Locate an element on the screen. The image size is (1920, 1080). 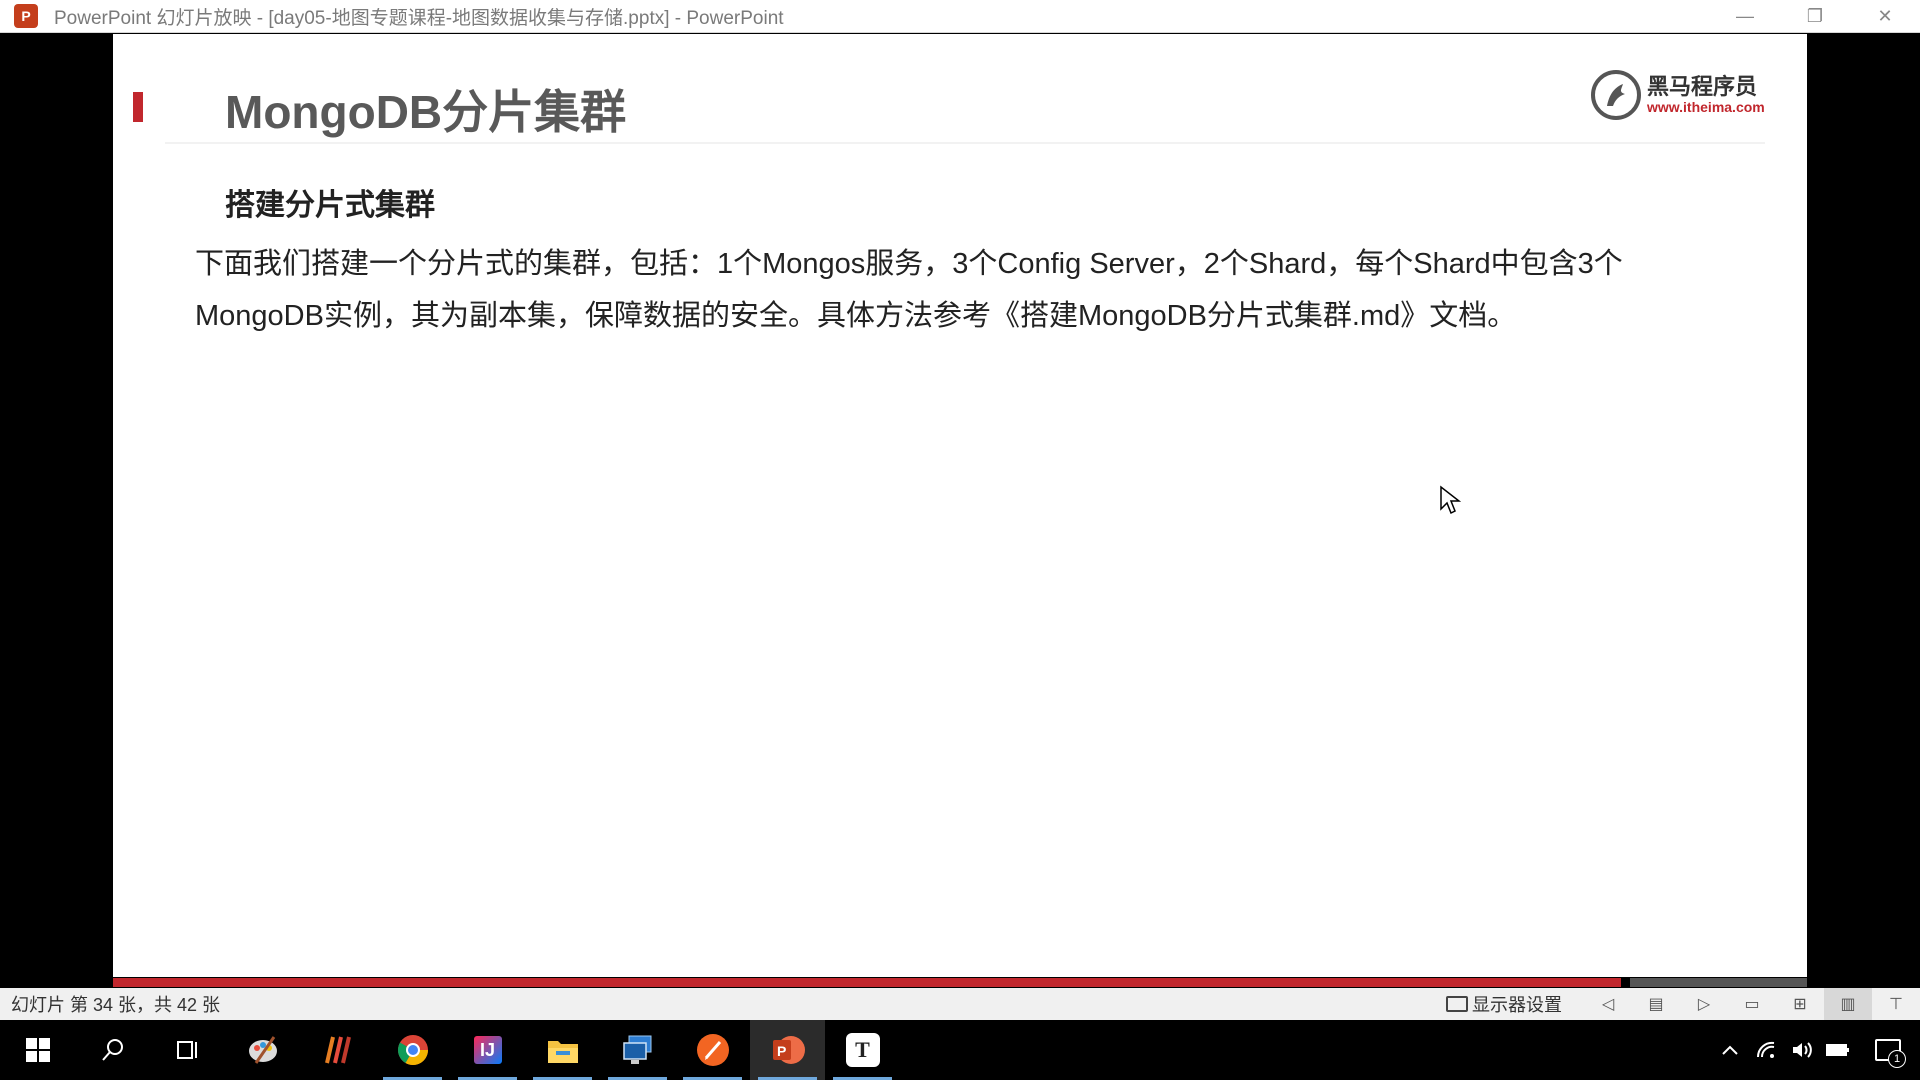
restore-button: ❐ is located at coordinates (1815, 16).